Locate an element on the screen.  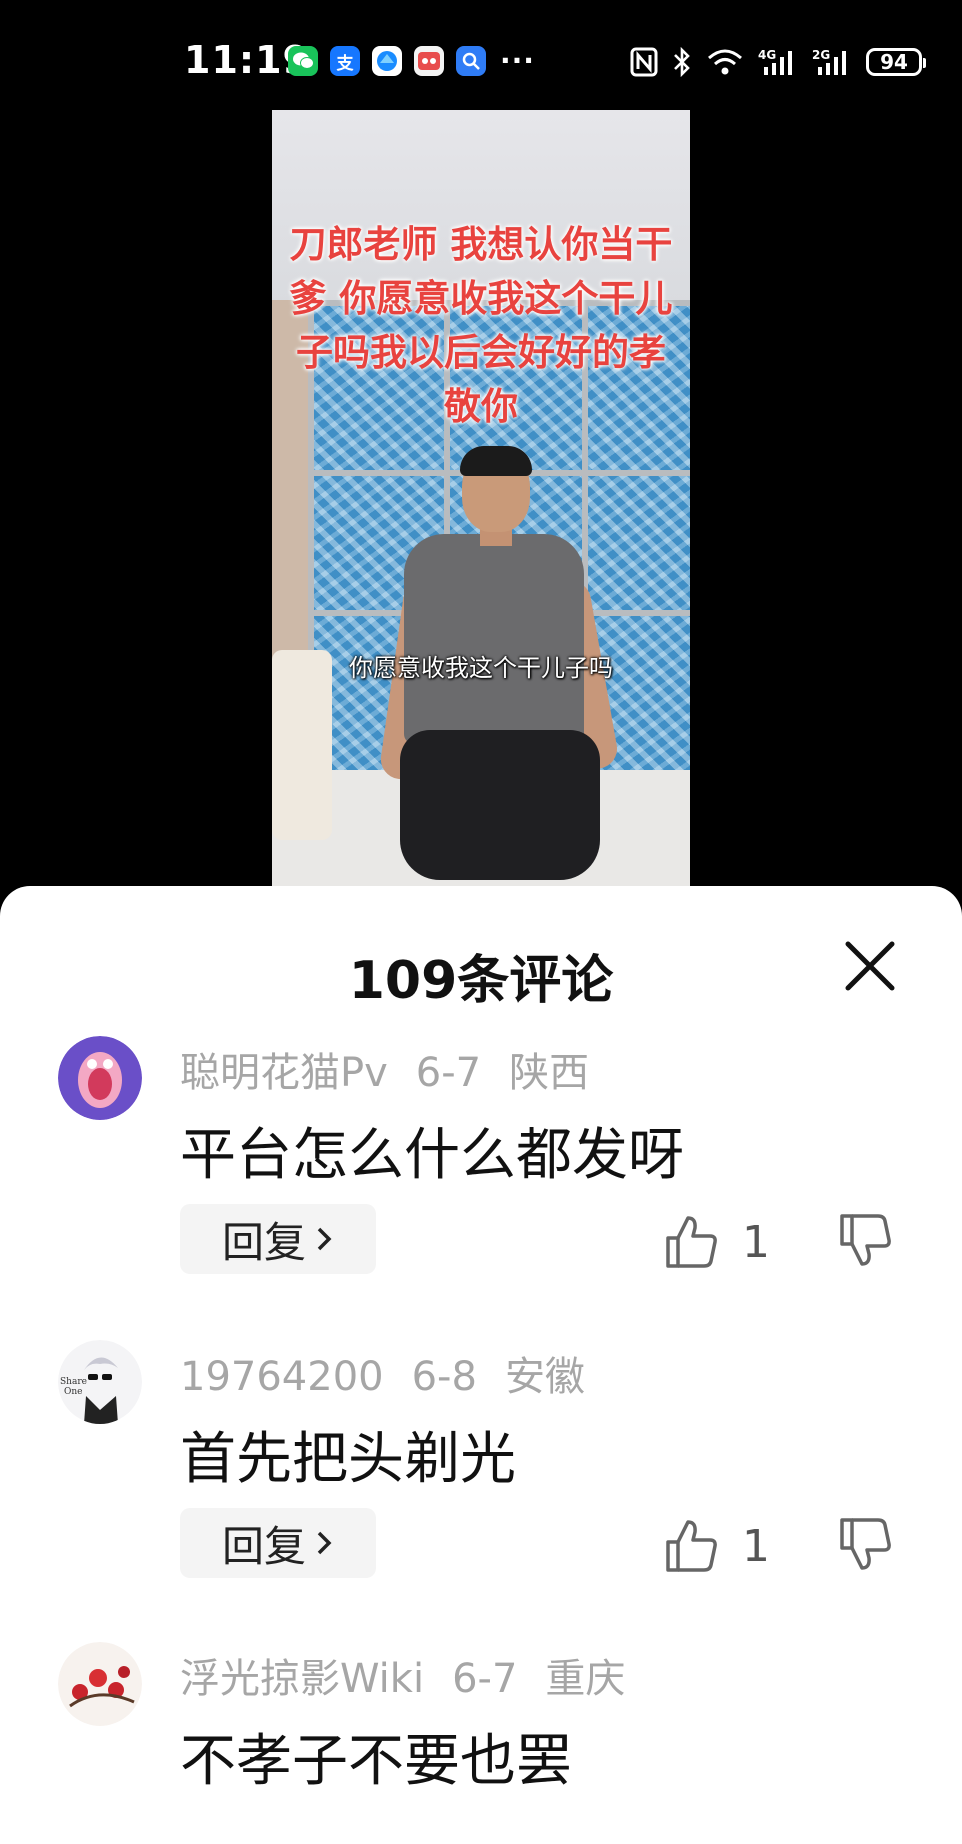
signal-2g-icon: 2G is located at coordinates (832, 62).